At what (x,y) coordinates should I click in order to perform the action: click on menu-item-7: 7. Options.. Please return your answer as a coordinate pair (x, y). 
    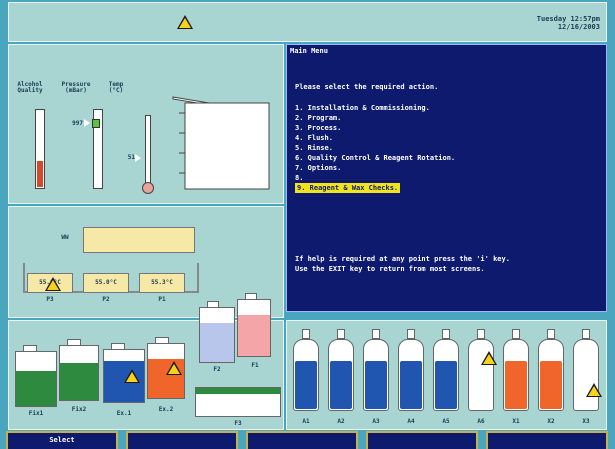
    Looking at the image, I should click on (445, 168).